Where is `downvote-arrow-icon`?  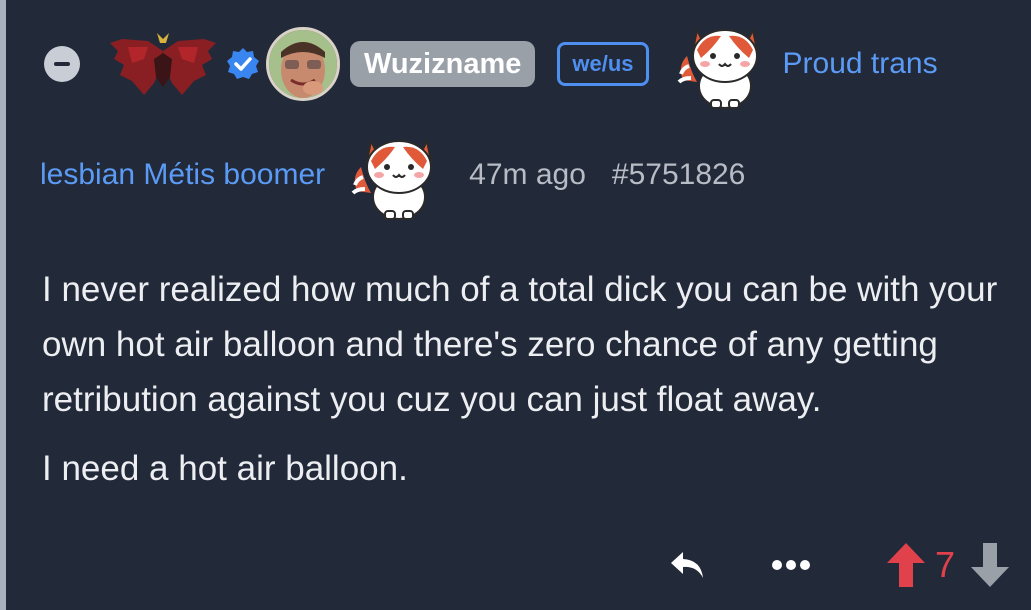
downvote-arrow-icon is located at coordinates (990, 565).